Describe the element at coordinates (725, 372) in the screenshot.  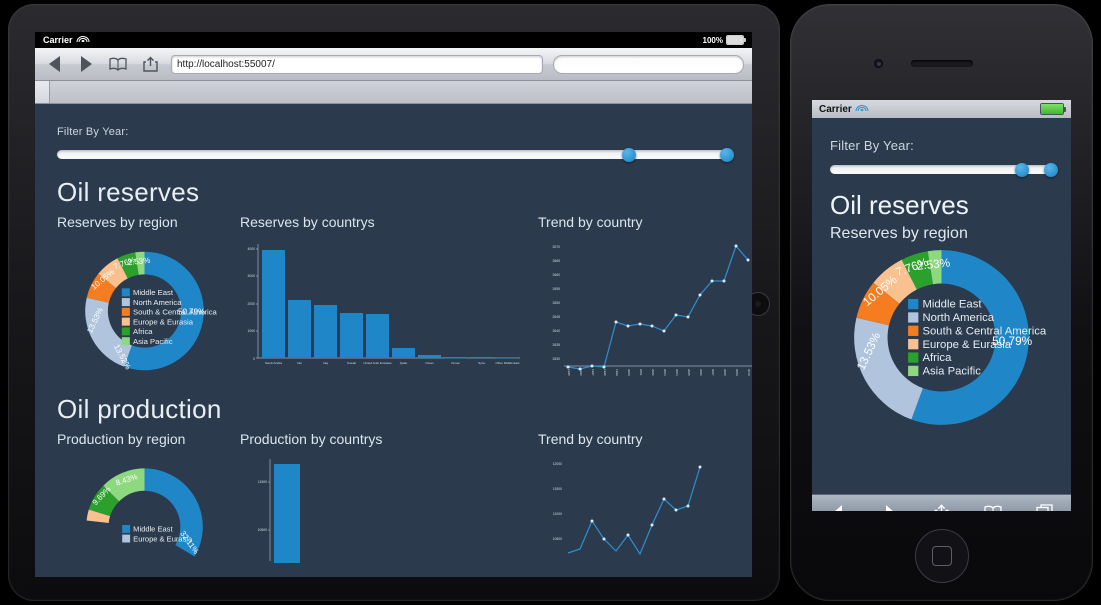
I see `x-label-year: 2008` at that location.